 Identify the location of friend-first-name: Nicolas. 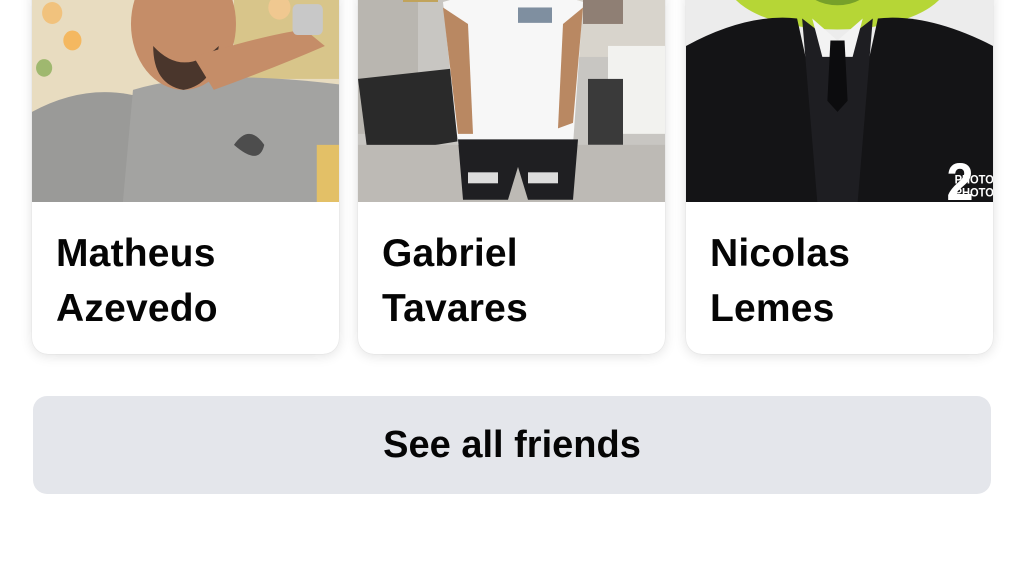
(780, 253).